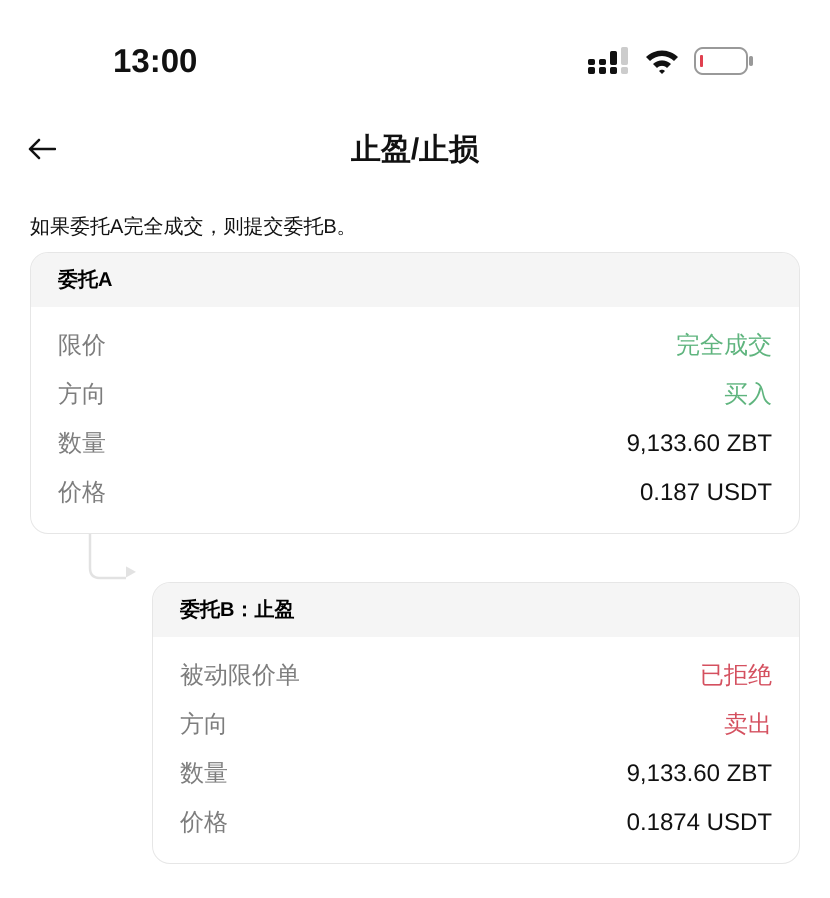 The image size is (830, 898). What do you see at coordinates (42, 149) in the screenshot?
I see `back-arrow-icon` at bounding box center [42, 149].